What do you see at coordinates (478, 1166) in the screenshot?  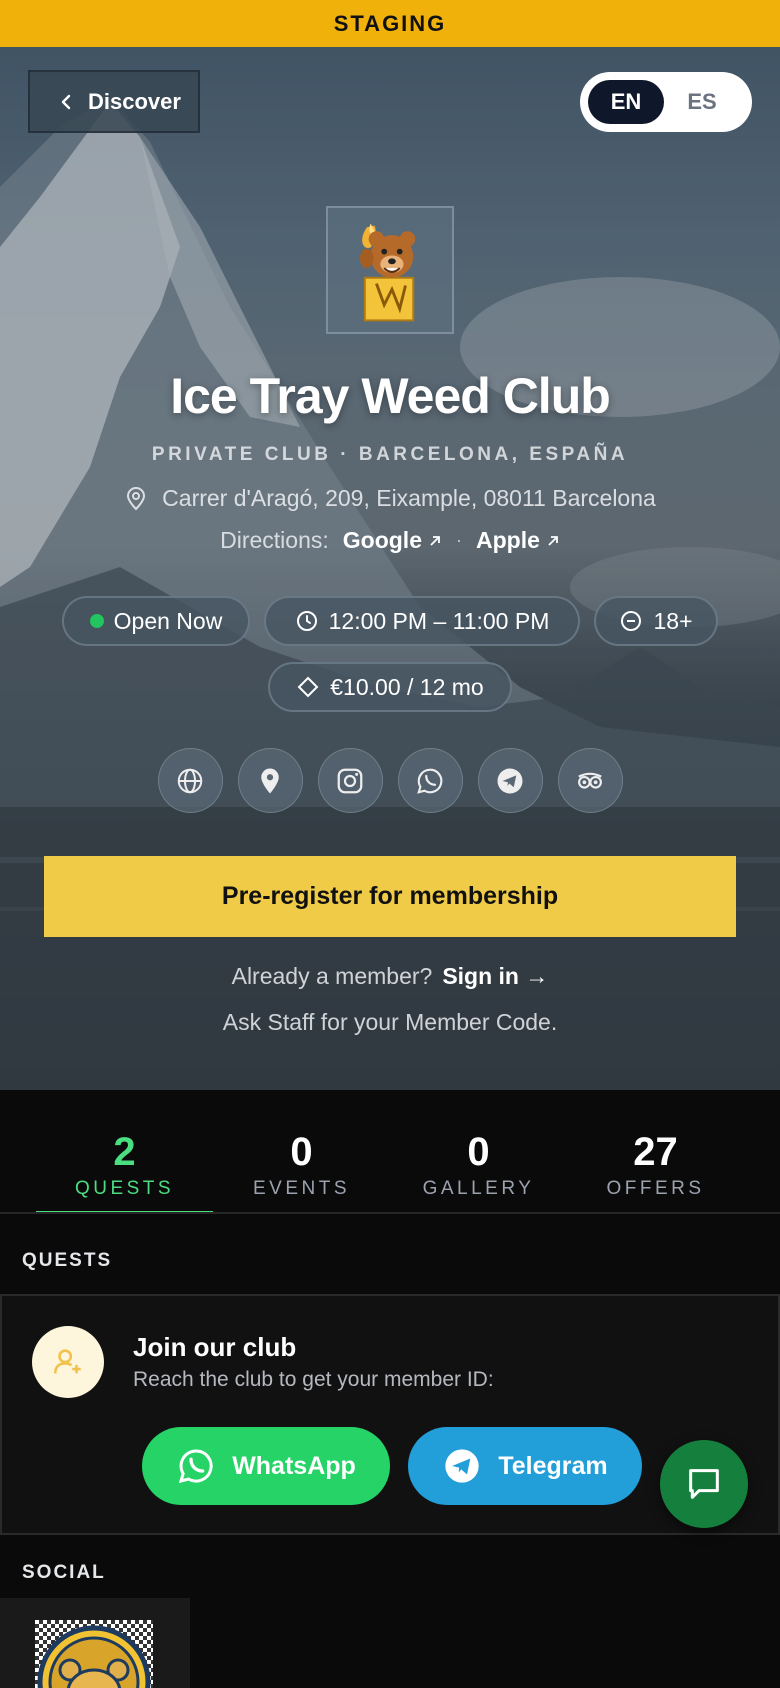 I see `tab-gallery: 0 GALLERY` at bounding box center [478, 1166].